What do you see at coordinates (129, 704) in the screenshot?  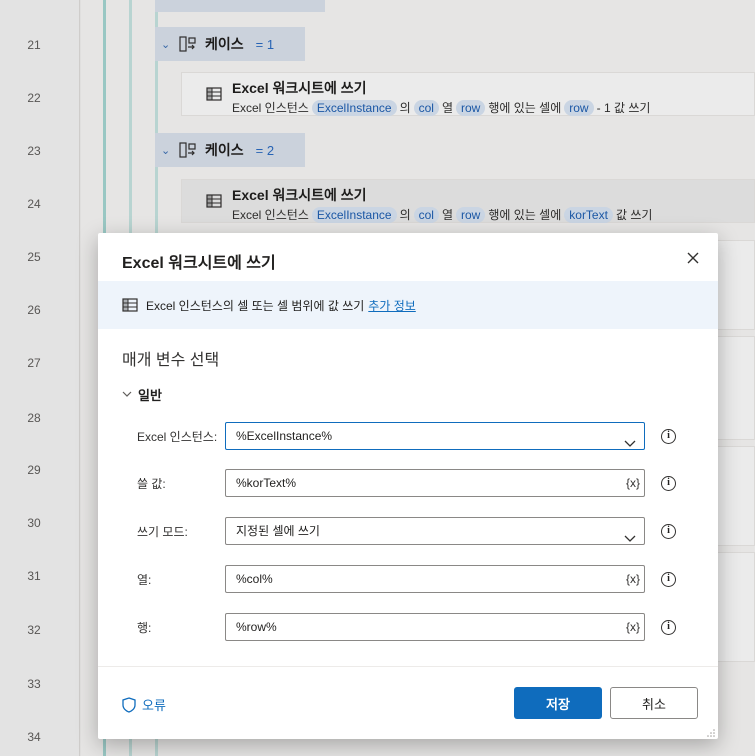 I see `shield-icon` at bounding box center [129, 704].